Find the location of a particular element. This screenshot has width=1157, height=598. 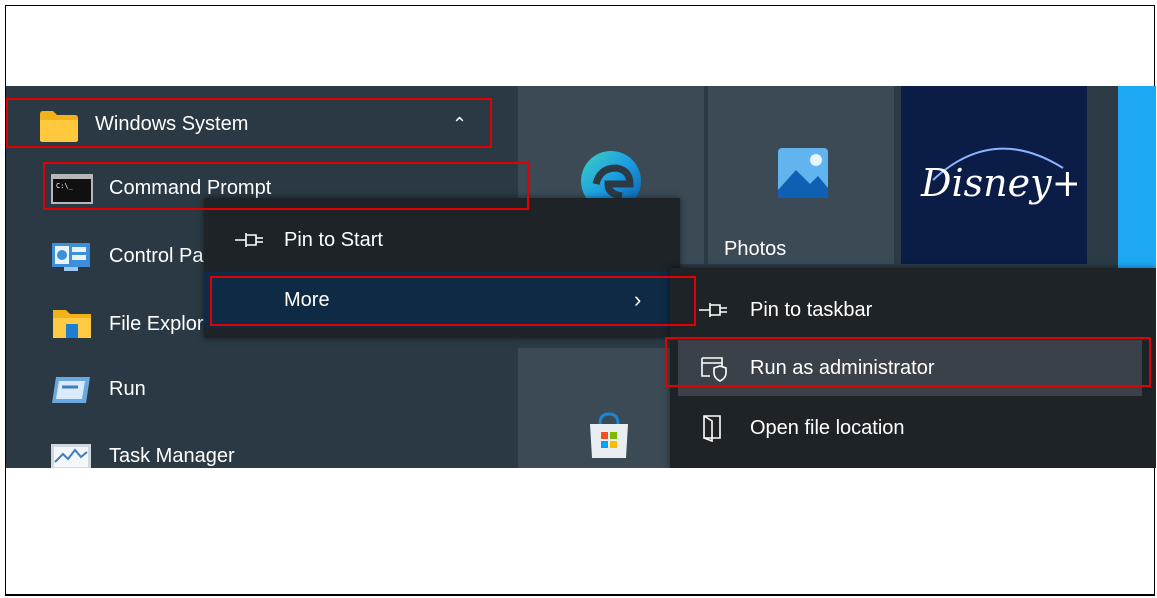

tile-photos: Photos is located at coordinates (801, 175).